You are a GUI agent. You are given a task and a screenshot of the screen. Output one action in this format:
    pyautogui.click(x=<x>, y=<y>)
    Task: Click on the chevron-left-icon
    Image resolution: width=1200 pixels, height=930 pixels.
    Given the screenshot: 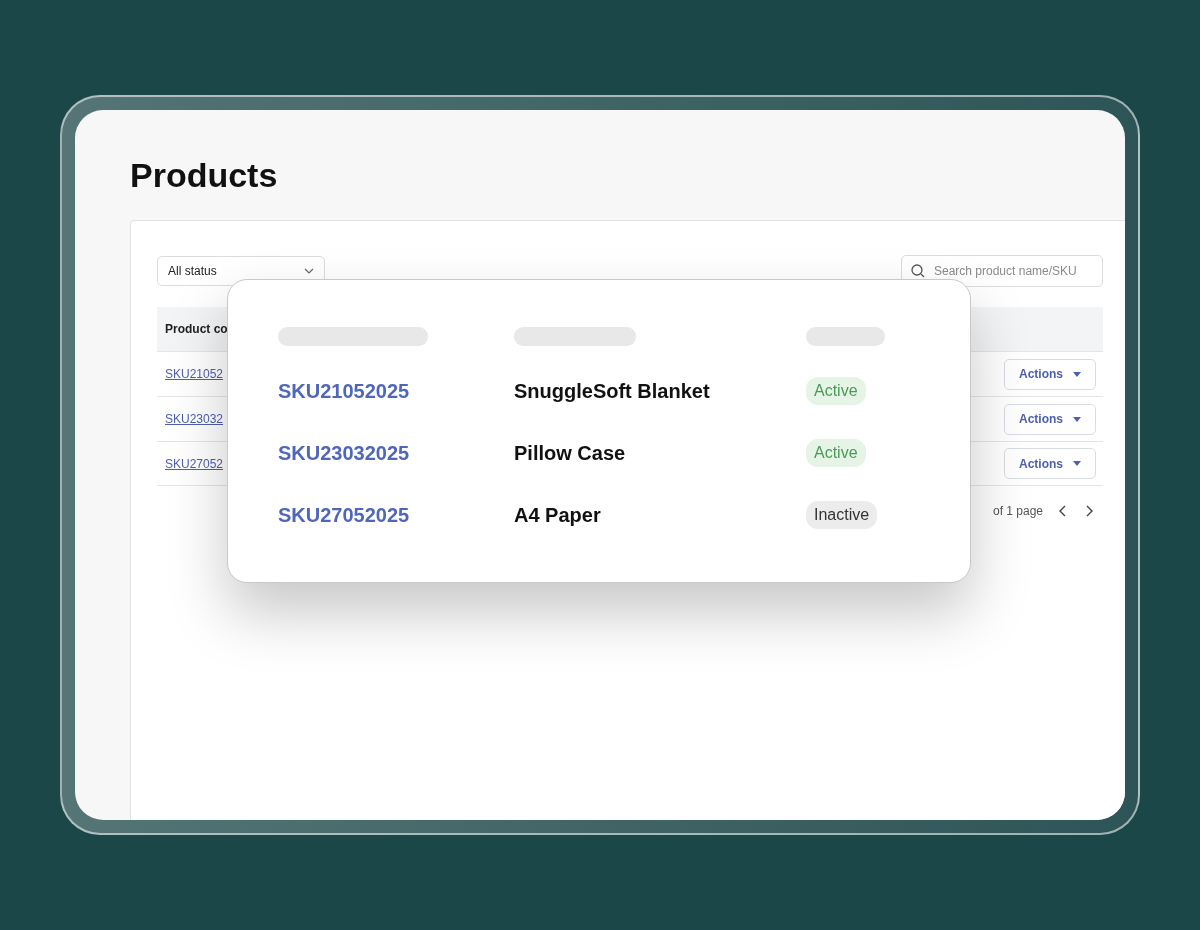 What is the action you would take?
    pyautogui.click(x=1063, y=511)
    